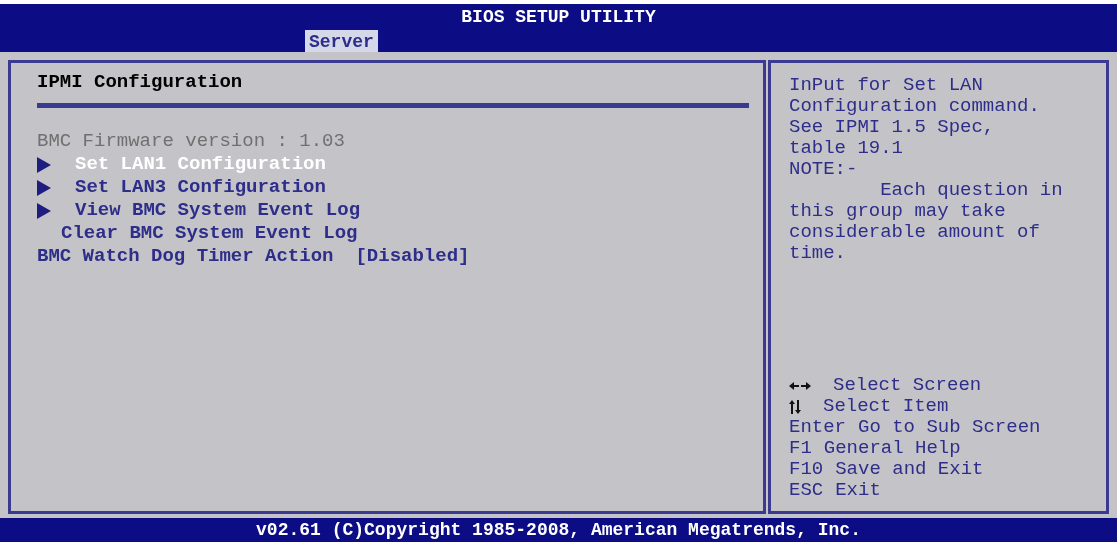 This screenshot has height=542, width=1117. What do you see at coordinates (949, 427) in the screenshot?
I see `key-action: Go to Sub Screen` at bounding box center [949, 427].